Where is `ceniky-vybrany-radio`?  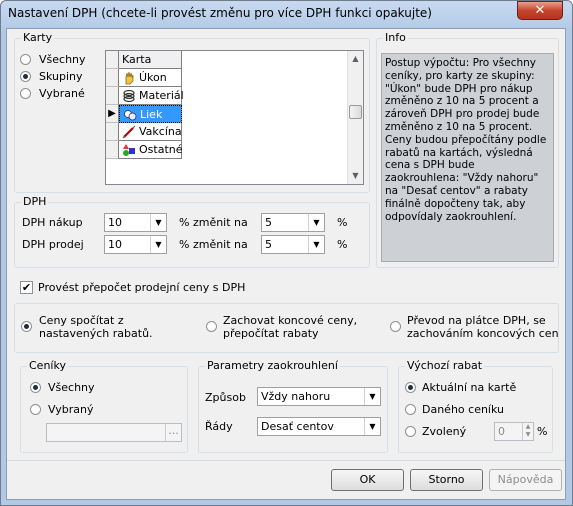 ceniky-vybrany-radio is located at coordinates (35, 409).